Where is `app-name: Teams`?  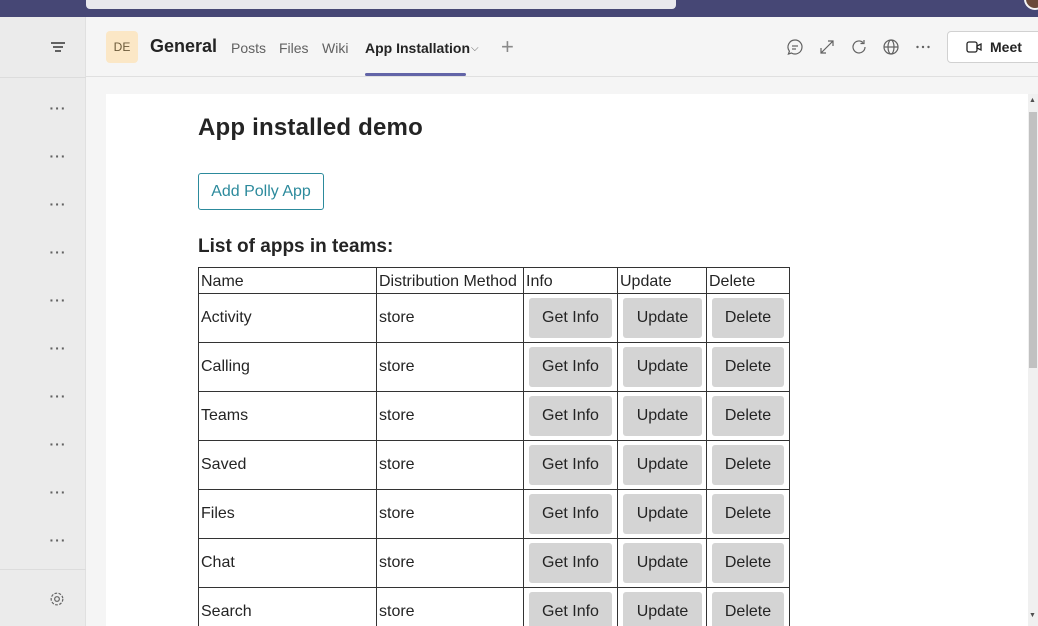 app-name: Teams is located at coordinates (287, 416).